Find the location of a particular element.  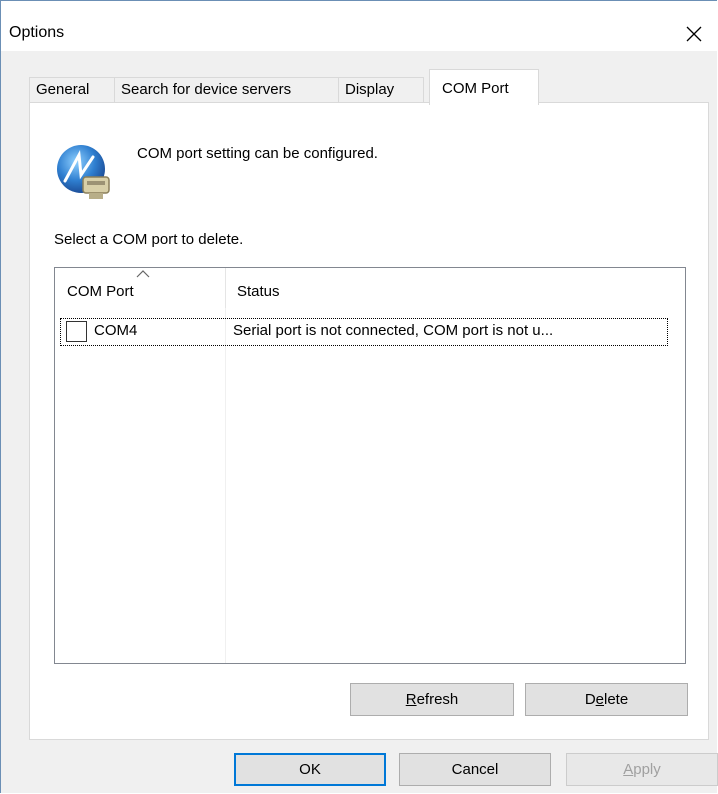

delete-button: De lete is located at coordinates (606, 699).